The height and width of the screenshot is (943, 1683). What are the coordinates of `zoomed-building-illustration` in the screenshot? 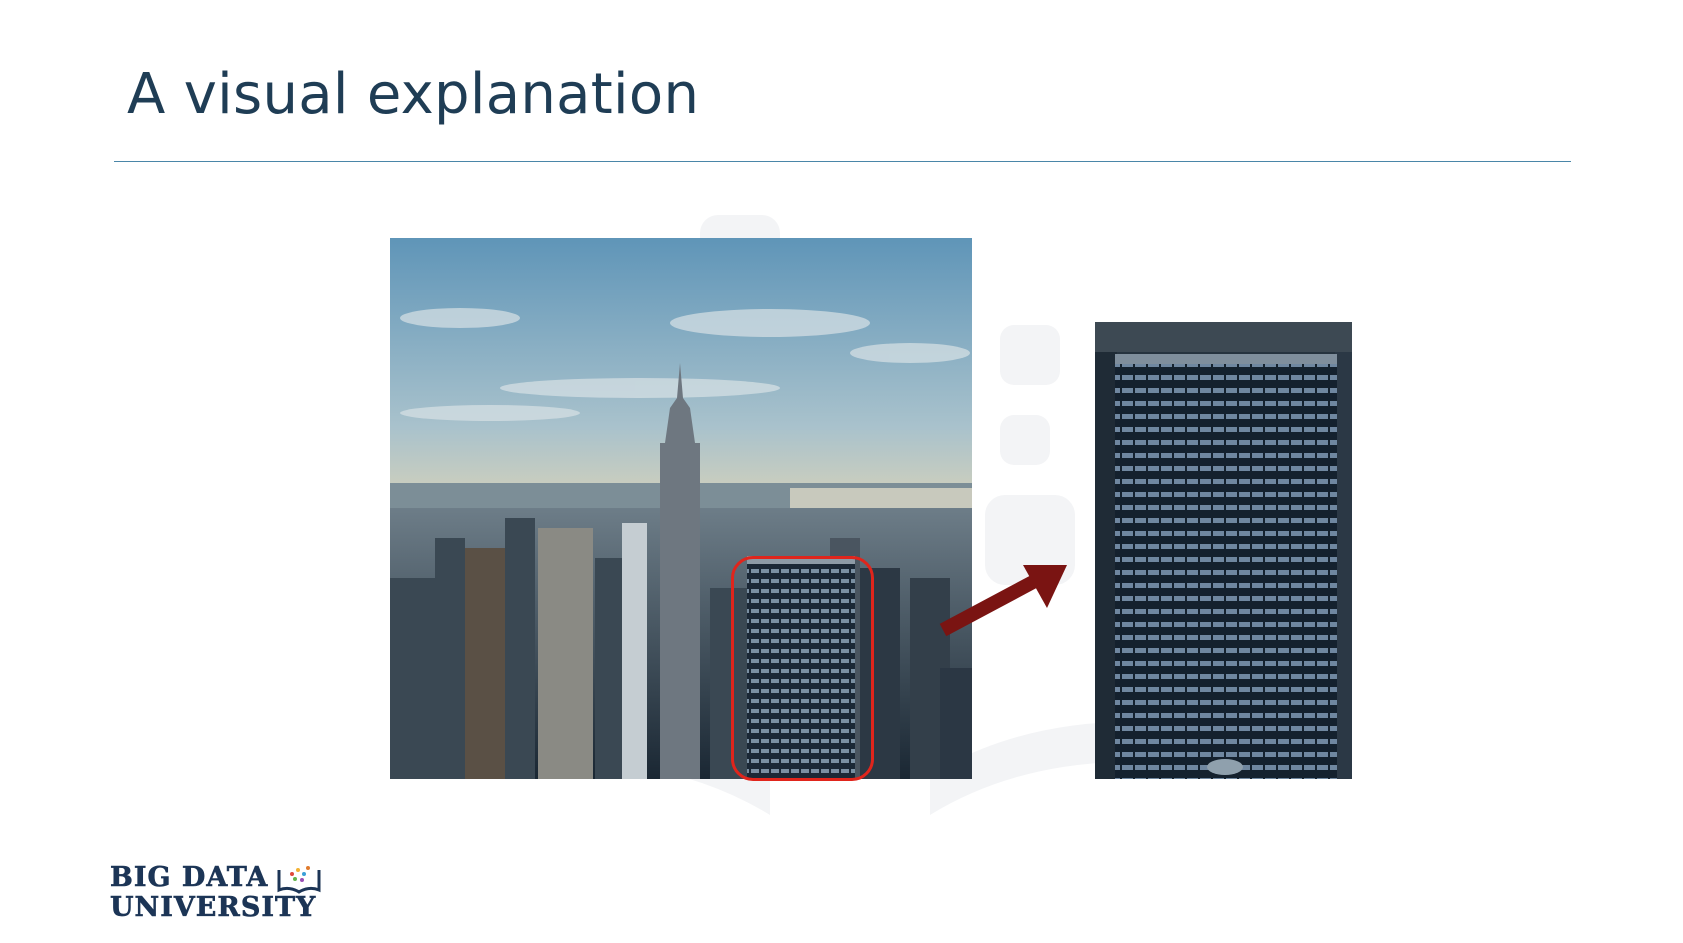 It's located at (1223, 550).